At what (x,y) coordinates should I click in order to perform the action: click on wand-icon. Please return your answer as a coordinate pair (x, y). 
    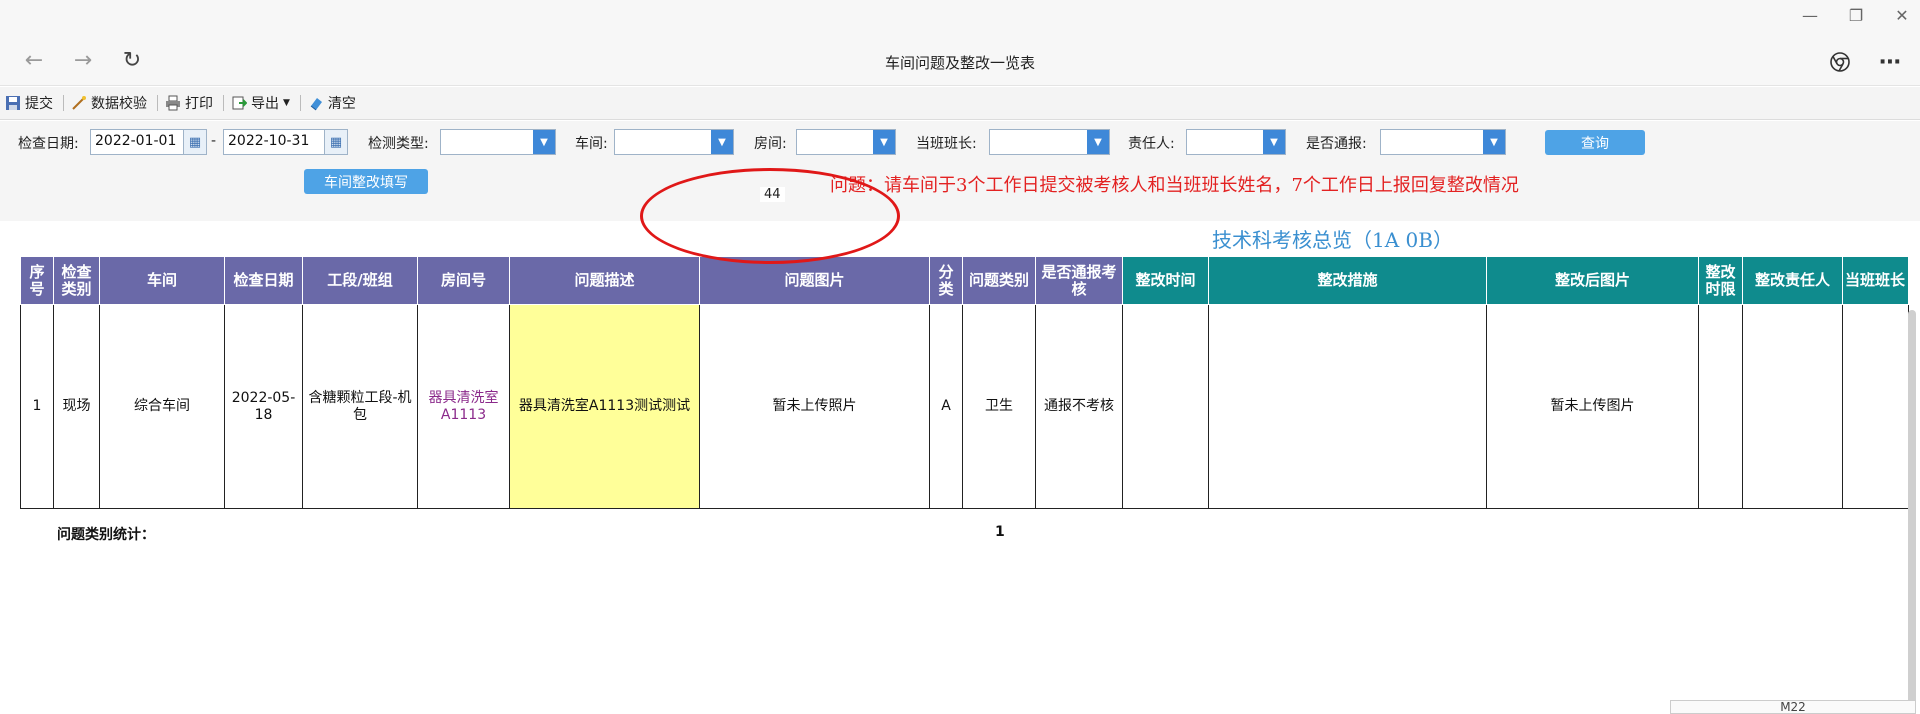
    Looking at the image, I should click on (79, 103).